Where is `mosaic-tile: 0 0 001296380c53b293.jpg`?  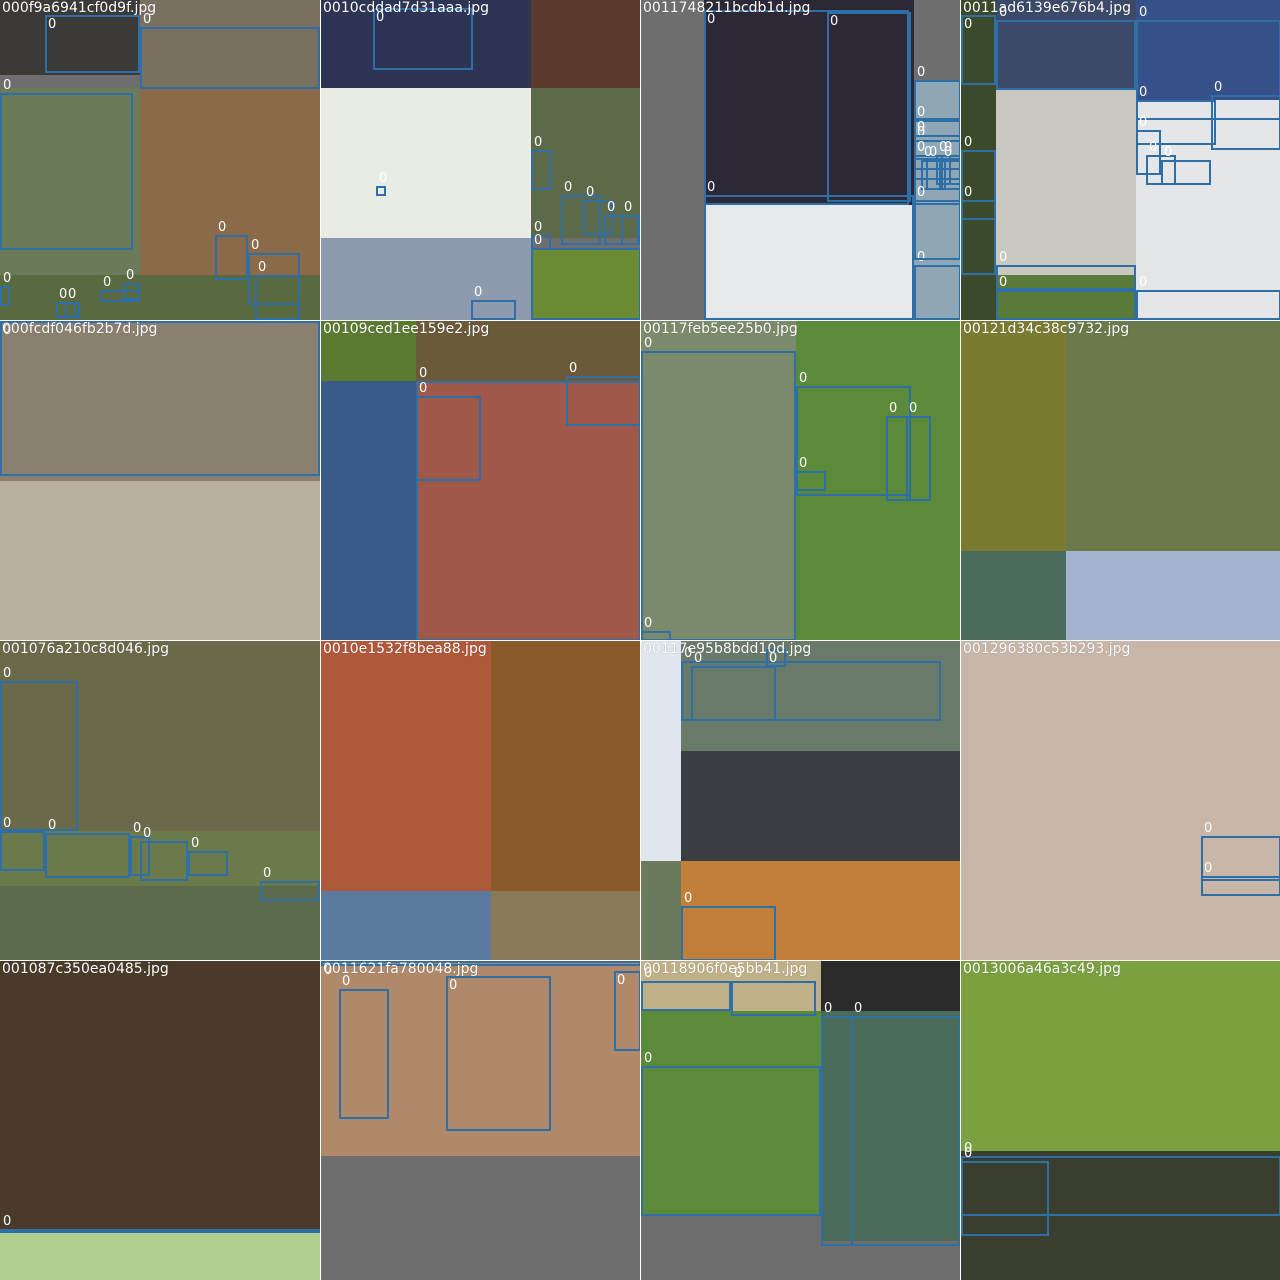
mosaic-tile: 0 0 001296380c53b293.jpg is located at coordinates (1120, 800).